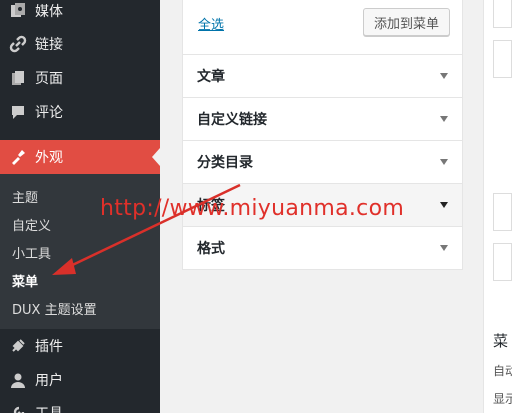 The width and height of the screenshot is (512, 413). Describe the element at coordinates (49, 79) in the screenshot. I see `sidebar-item-label: 页面` at that location.